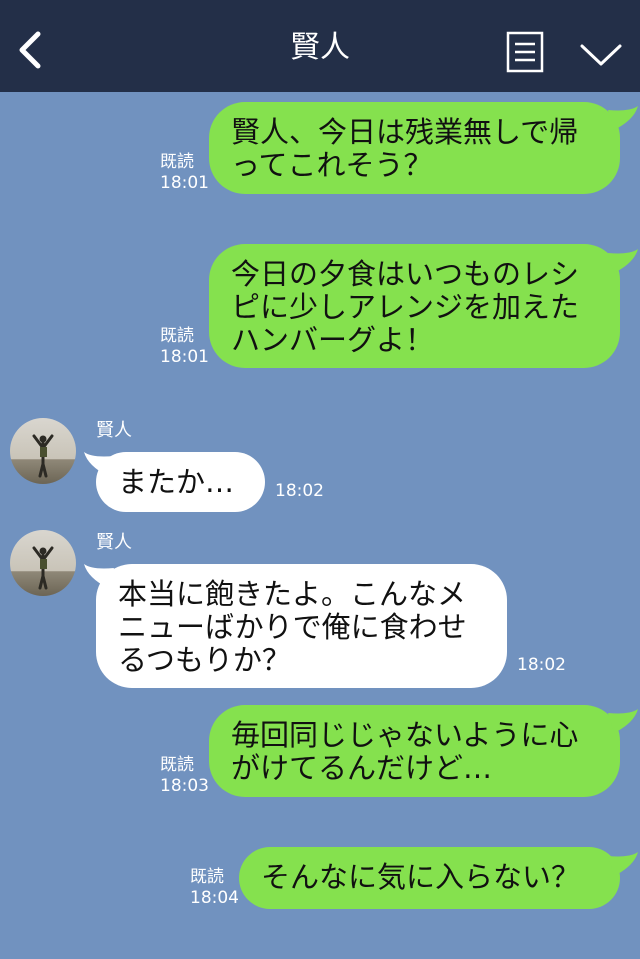 The height and width of the screenshot is (959, 640). I want to click on collapse-button, so click(601, 54).